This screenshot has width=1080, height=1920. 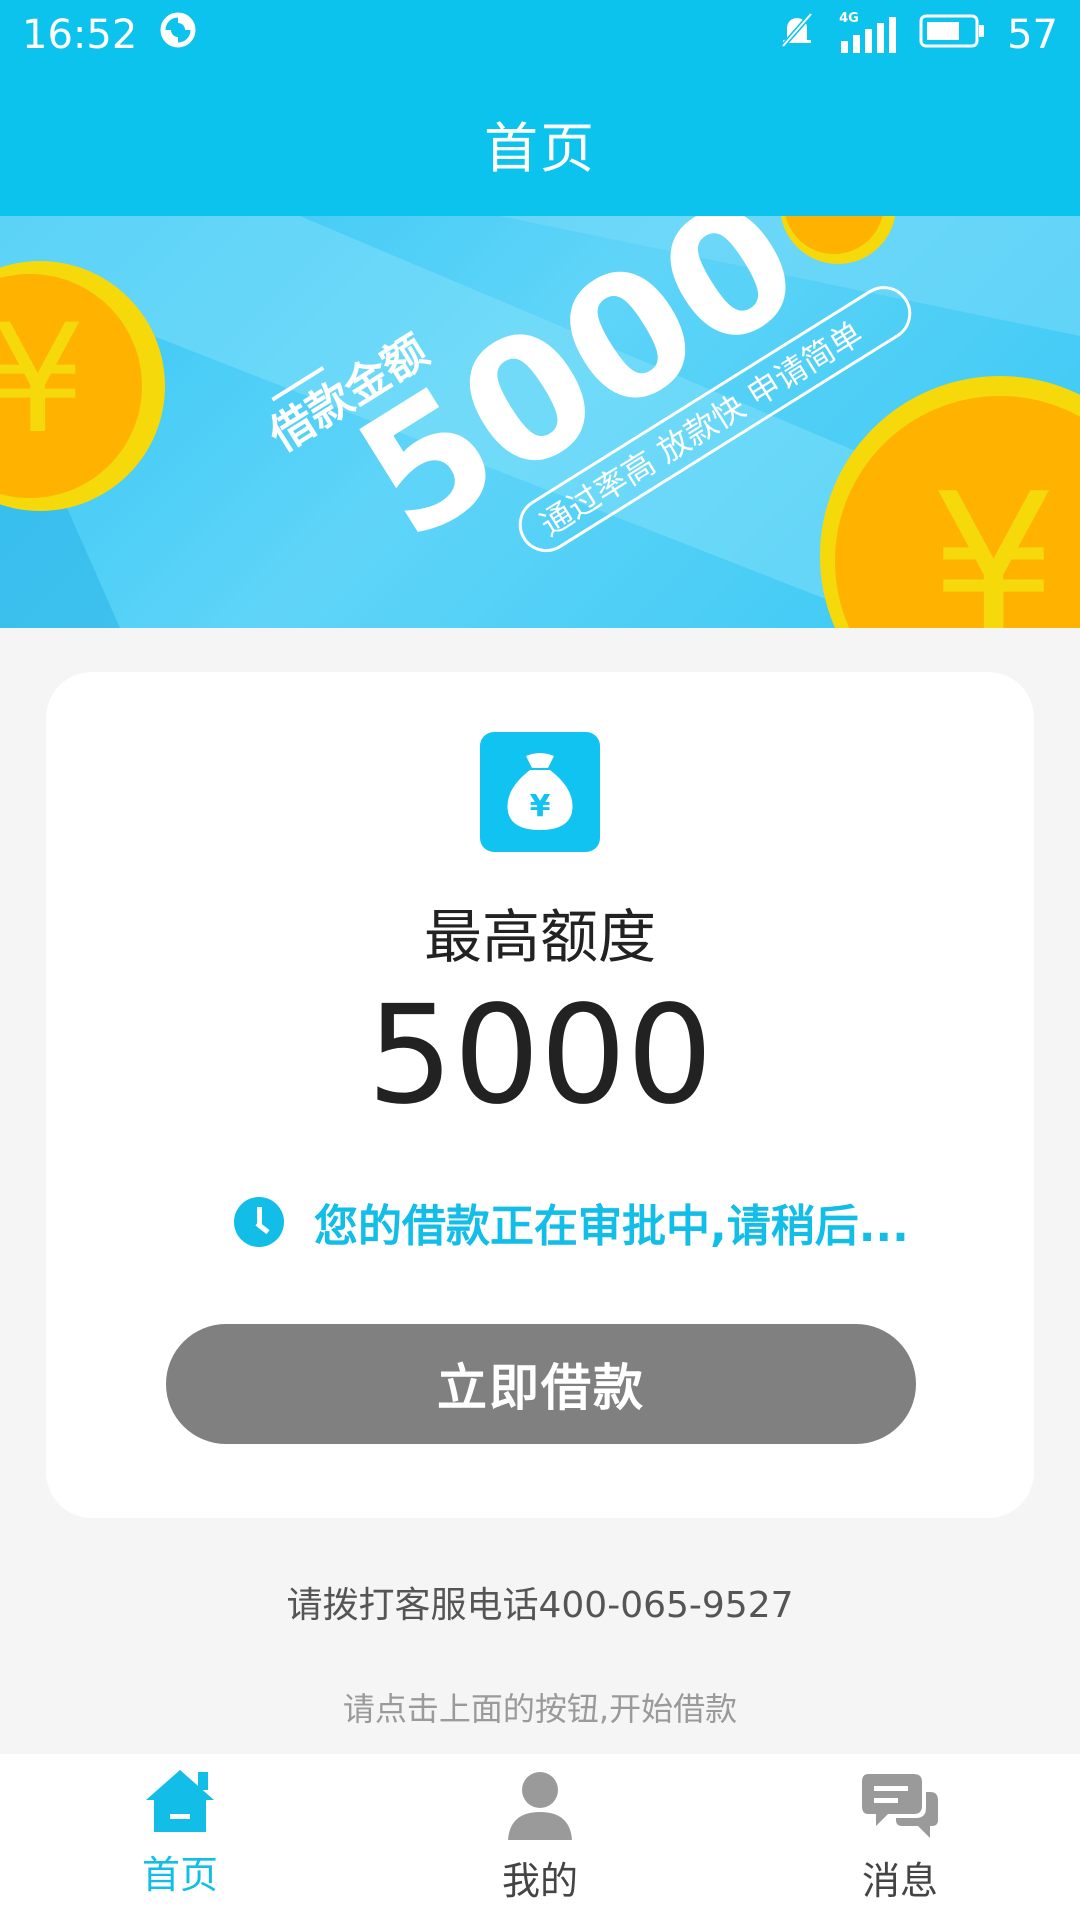 I want to click on home-icon, so click(x=180, y=1803).